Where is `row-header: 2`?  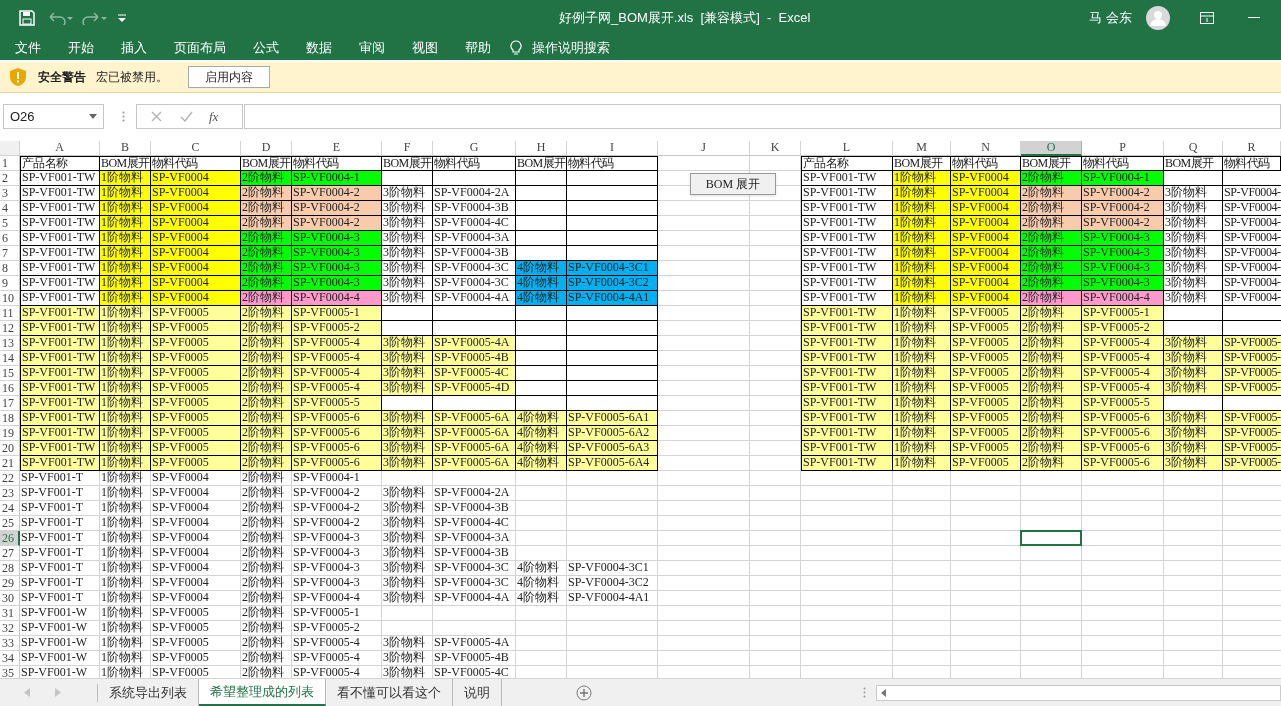
row-header: 2 is located at coordinates (10, 178).